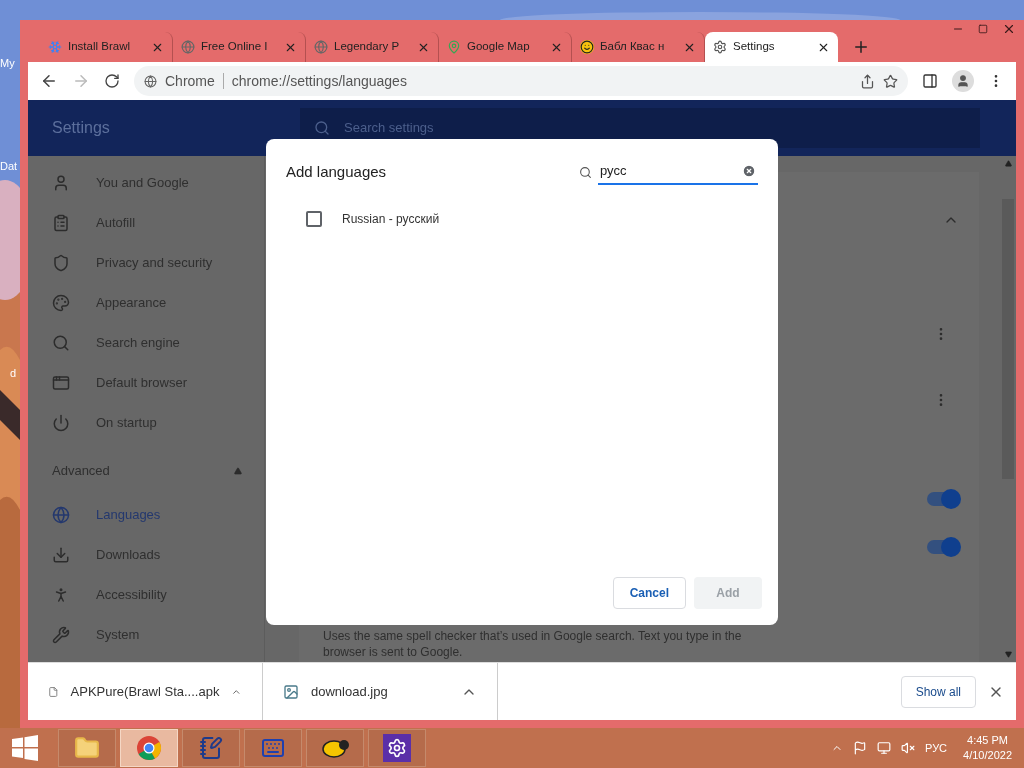  I want to click on flag-icon, so click(860, 748).